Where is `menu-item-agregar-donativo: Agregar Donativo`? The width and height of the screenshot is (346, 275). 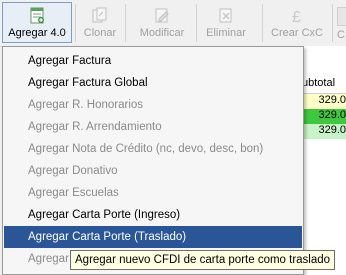 menu-item-agregar-donativo: Agregar Donativo is located at coordinates (153, 171).